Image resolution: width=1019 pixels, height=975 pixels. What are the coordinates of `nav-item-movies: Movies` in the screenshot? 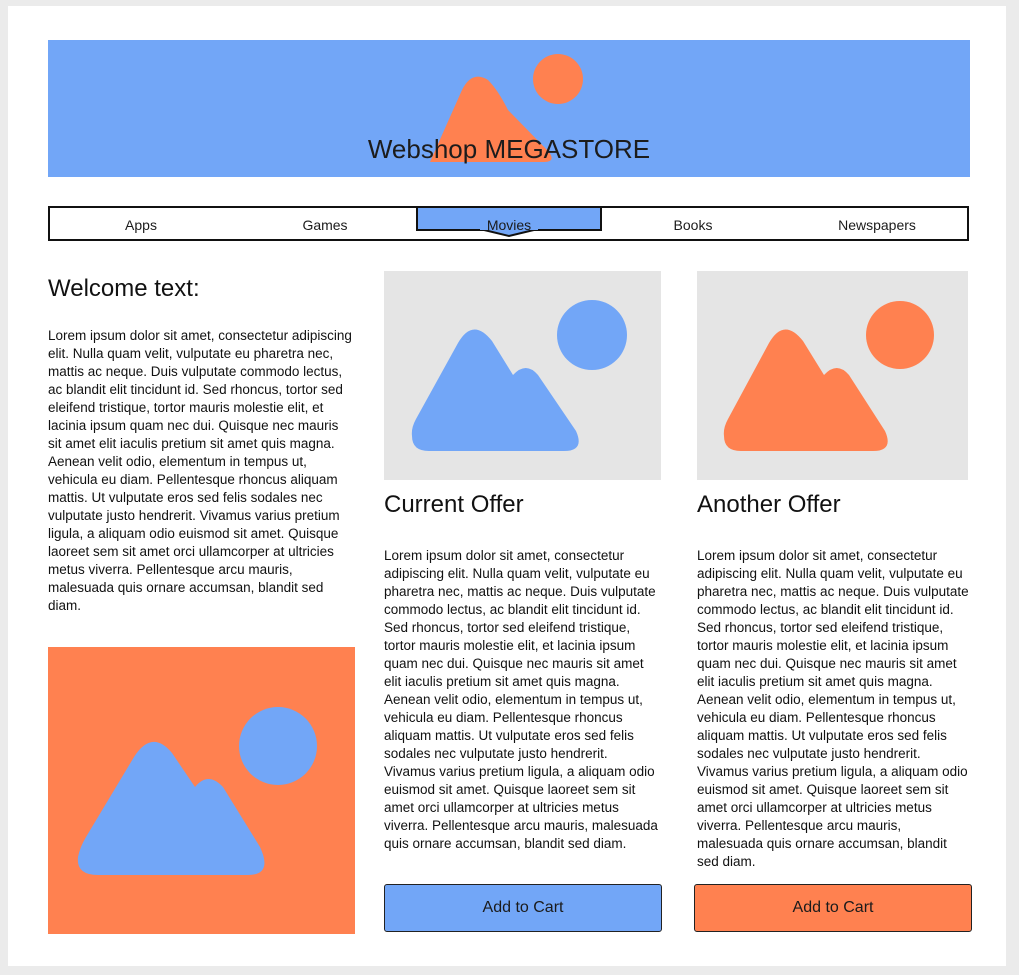 It's located at (509, 223).